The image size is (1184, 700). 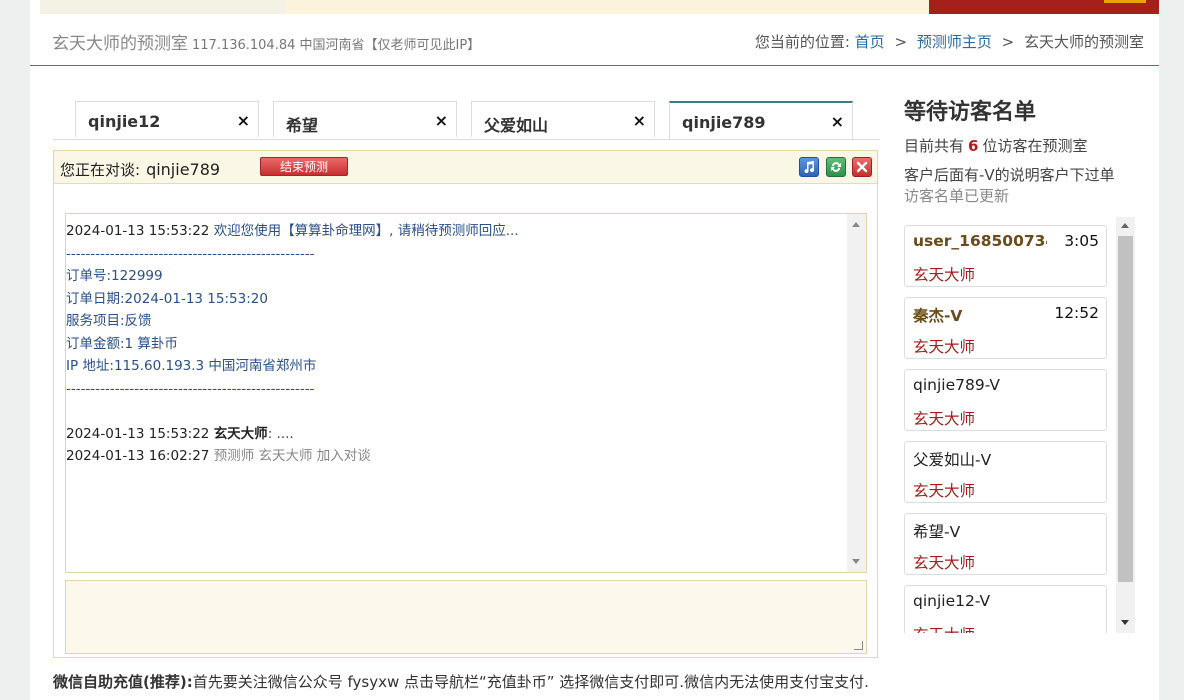 I want to click on breadcrumb: 您当前的位置: 首页 > 预测师主页 > 玄天大师的预测室, so click(x=949, y=41).